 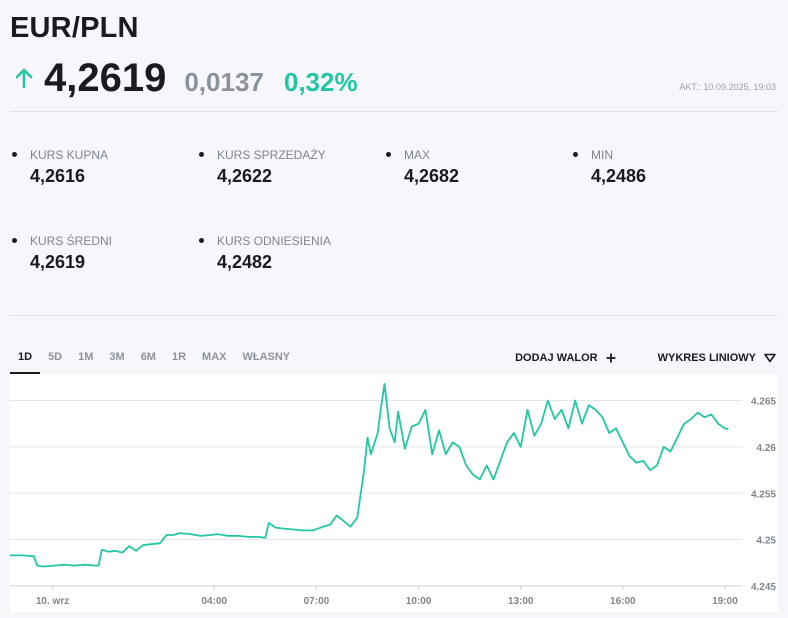 I want to click on stat-label: KURS KUPNA, so click(x=69, y=155).